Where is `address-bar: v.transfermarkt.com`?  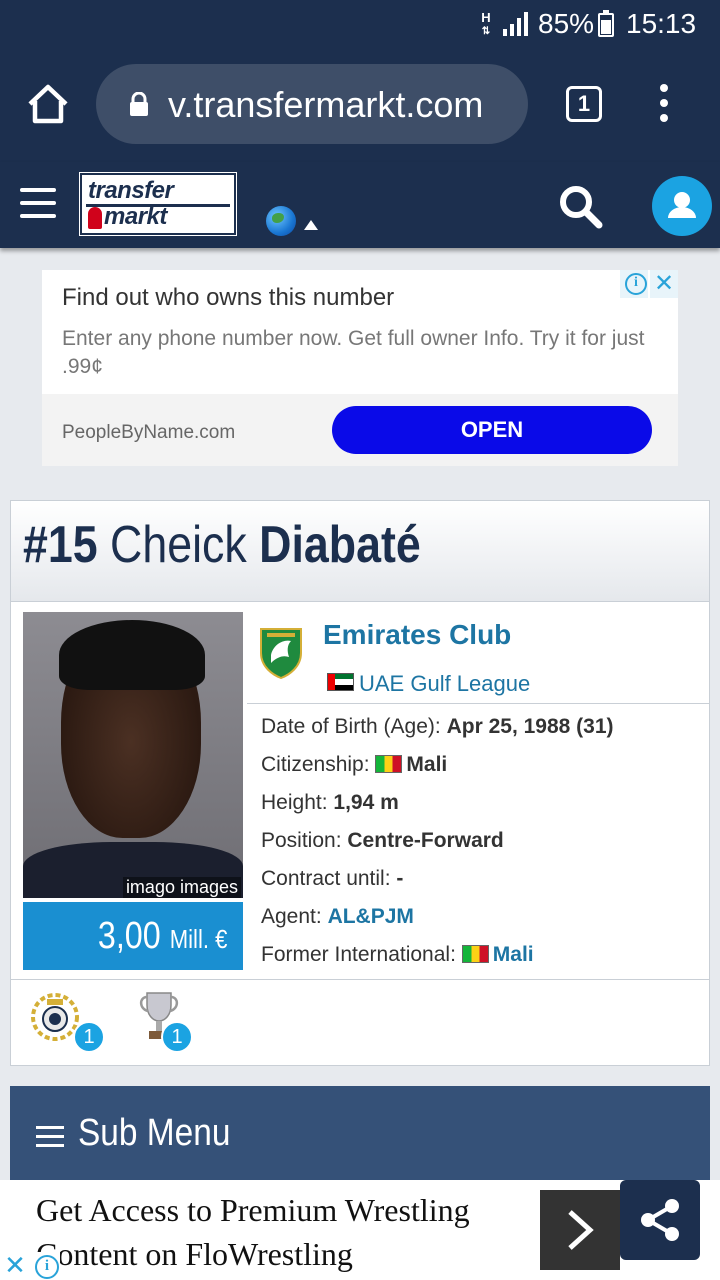 address-bar: v.transfermarkt.com is located at coordinates (312, 104).